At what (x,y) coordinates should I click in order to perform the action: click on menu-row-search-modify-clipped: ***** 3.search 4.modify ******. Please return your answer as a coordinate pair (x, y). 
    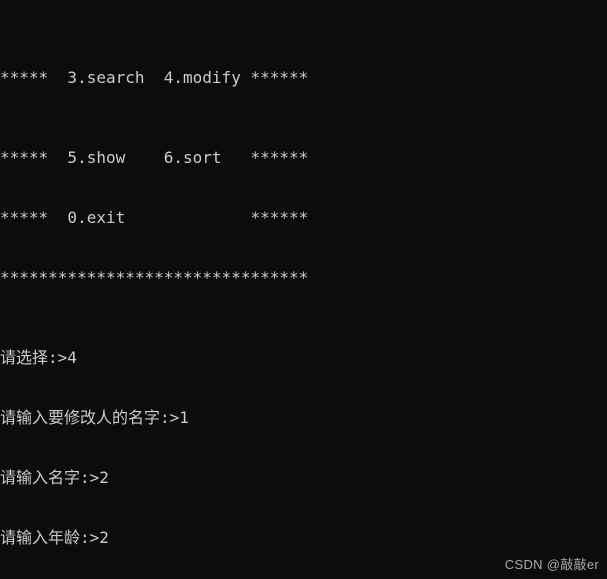
    Looking at the image, I should click on (154, 77).